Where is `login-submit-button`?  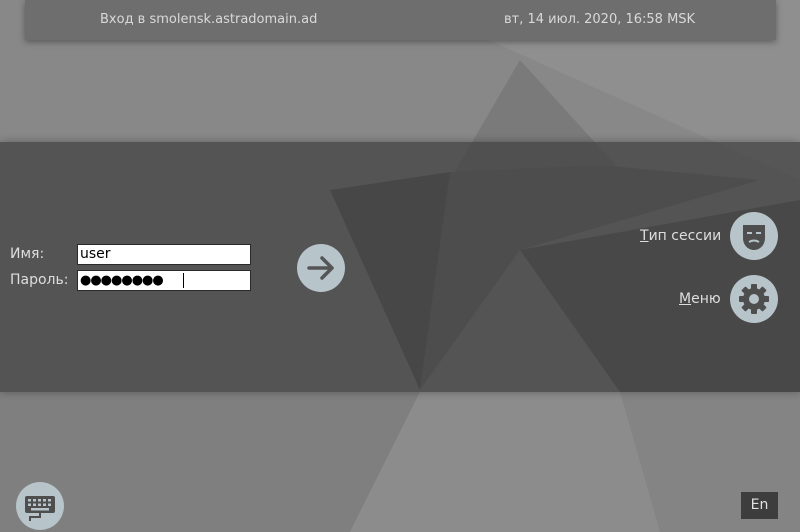 login-submit-button is located at coordinates (321, 268).